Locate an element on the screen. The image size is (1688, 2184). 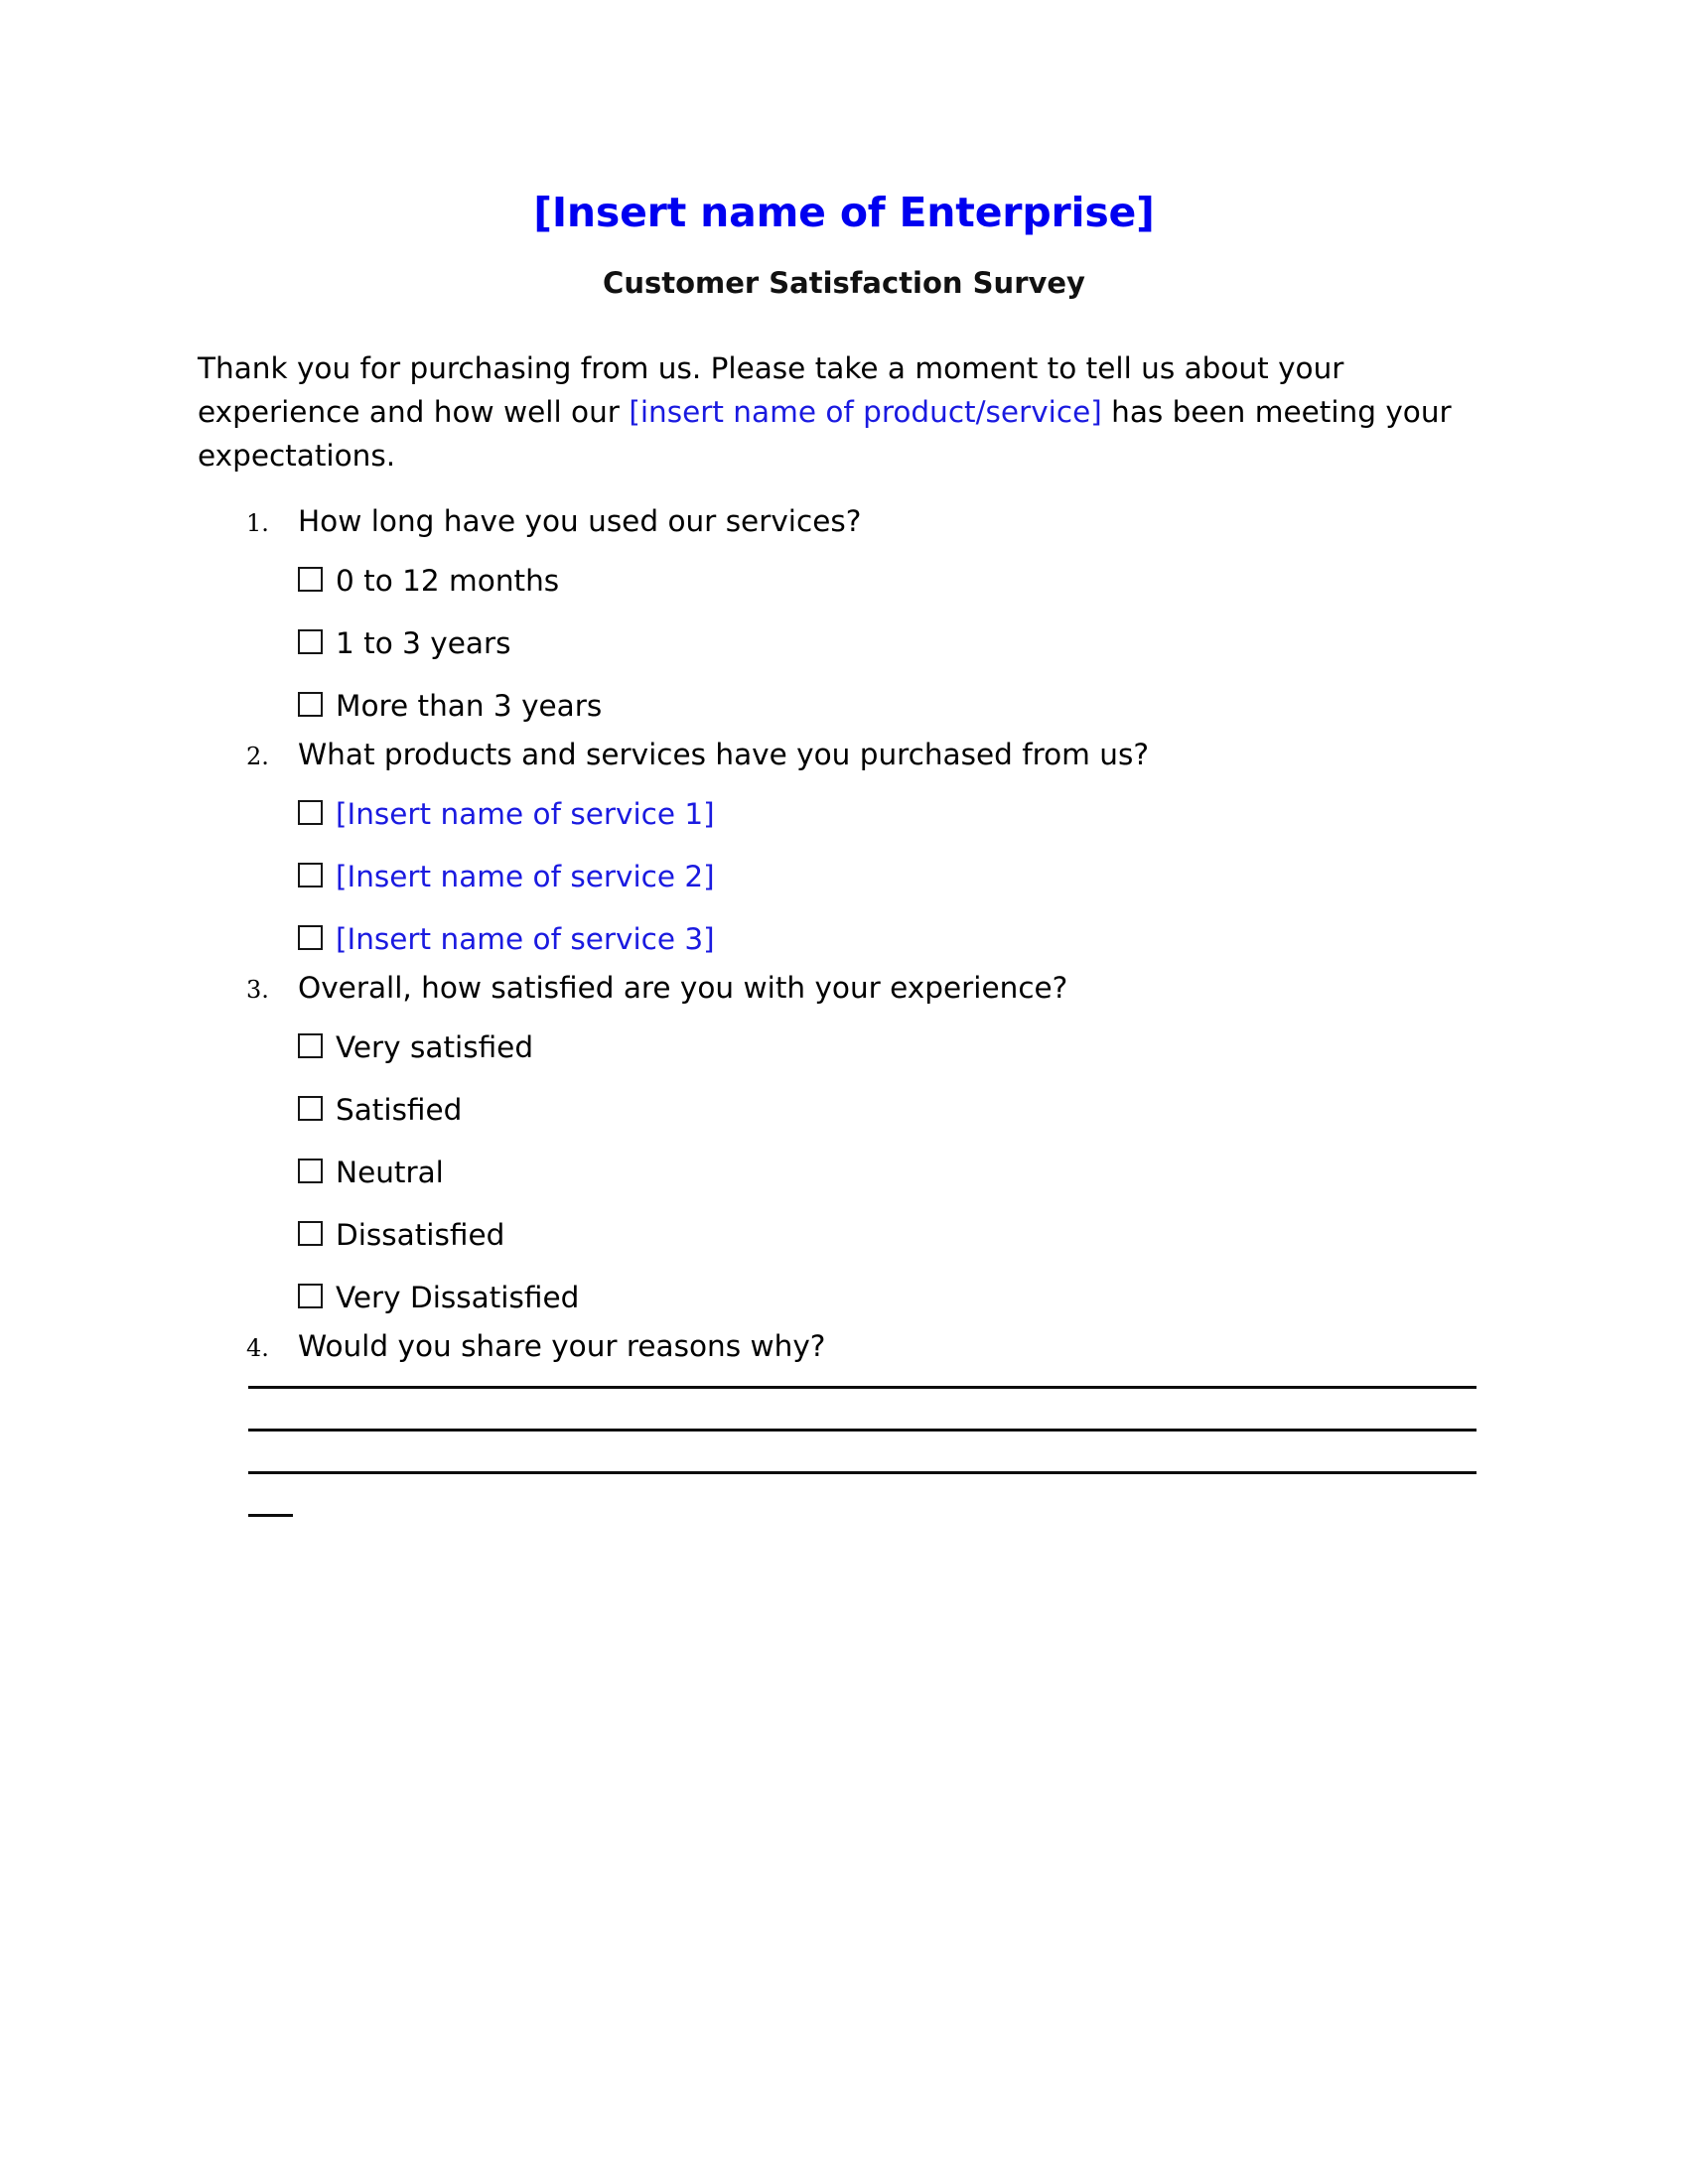
checkbox-option: 1 to 3 years is located at coordinates (993, 643).